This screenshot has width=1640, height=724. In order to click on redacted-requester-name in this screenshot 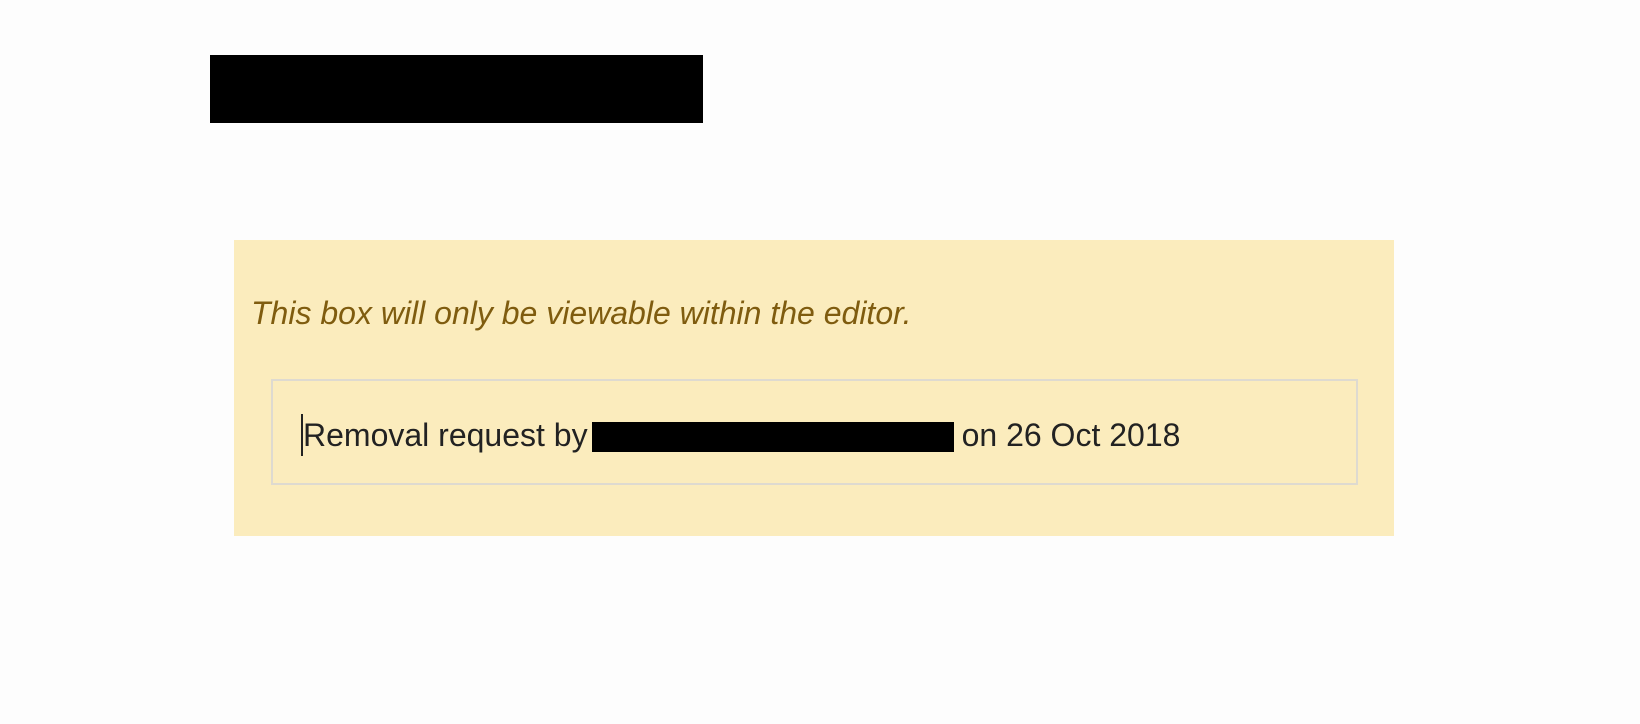, I will do `click(772, 437)`.